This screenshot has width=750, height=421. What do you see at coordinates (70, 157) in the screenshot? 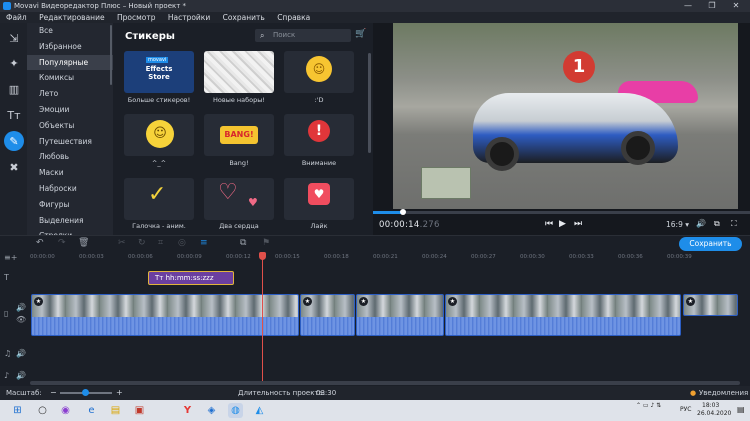
I see `category-love: Любовь` at bounding box center [70, 157].